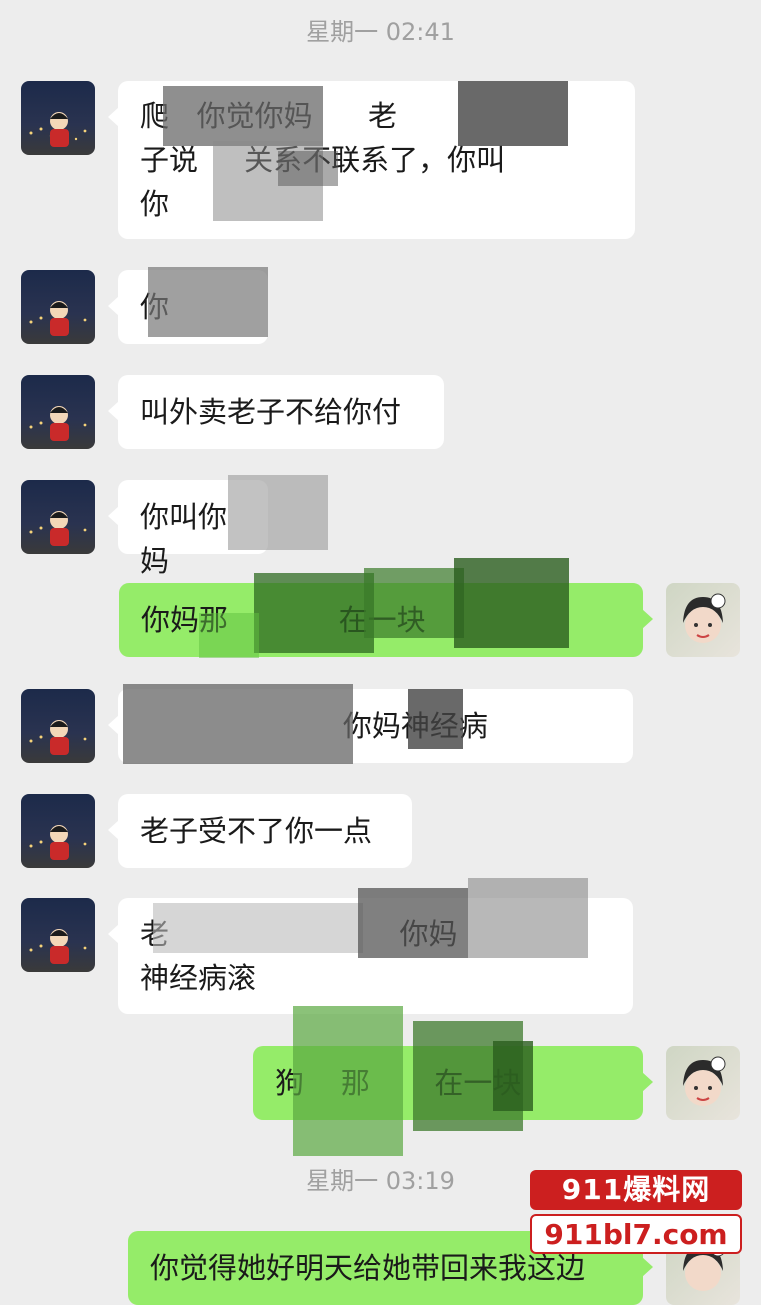  I want to click on message-bubble-incoming: 老子受不了你一点, so click(260, 831).